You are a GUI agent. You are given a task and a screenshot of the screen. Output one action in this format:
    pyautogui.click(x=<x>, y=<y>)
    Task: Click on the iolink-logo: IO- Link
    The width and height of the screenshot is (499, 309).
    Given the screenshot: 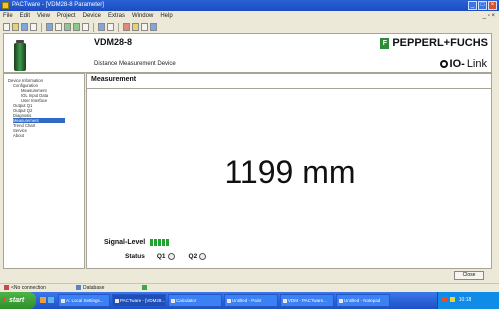 What is the action you would take?
    pyautogui.click(x=463, y=64)
    